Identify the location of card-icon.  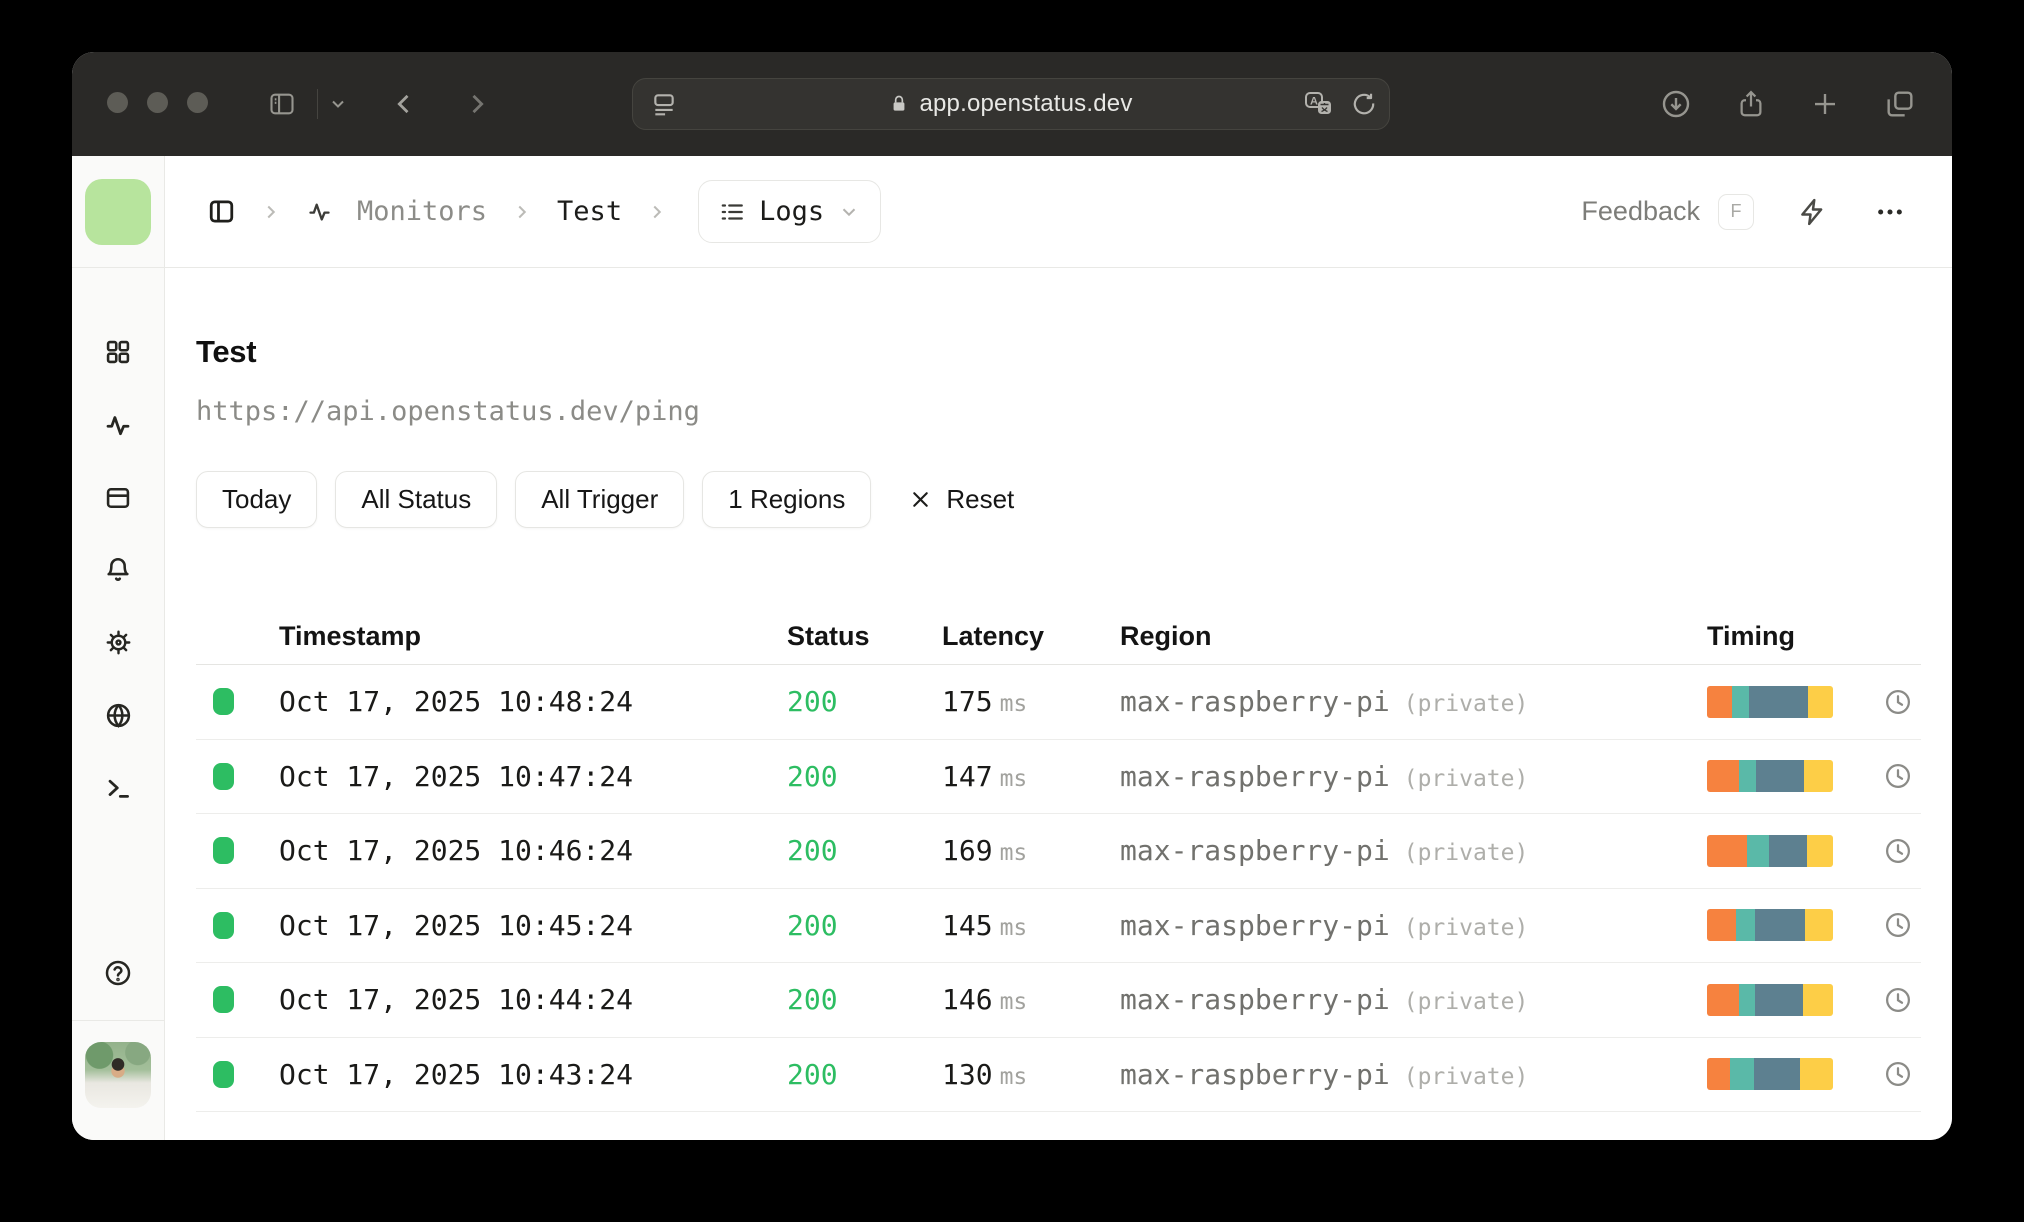
(118, 498).